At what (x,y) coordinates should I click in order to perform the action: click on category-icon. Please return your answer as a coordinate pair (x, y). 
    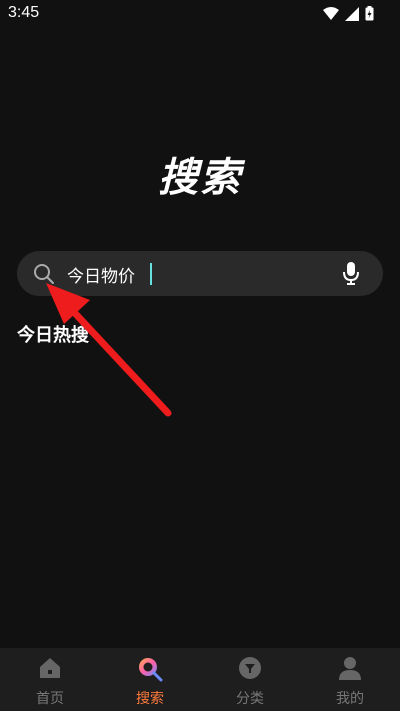
    Looking at the image, I should click on (250, 668).